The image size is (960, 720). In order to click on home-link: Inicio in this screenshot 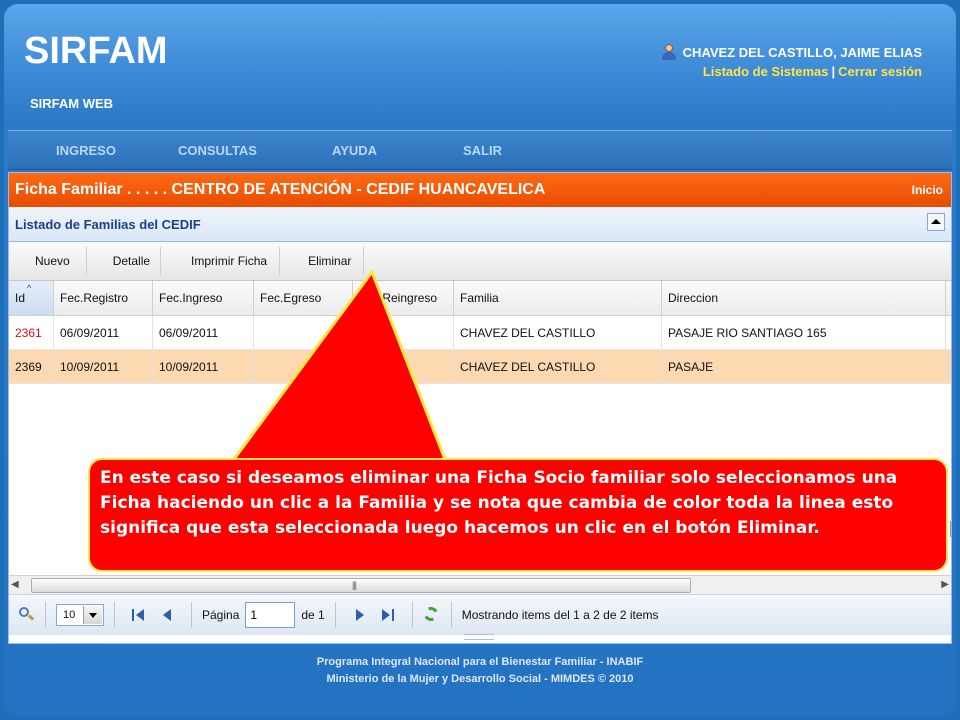, I will do `click(927, 190)`.